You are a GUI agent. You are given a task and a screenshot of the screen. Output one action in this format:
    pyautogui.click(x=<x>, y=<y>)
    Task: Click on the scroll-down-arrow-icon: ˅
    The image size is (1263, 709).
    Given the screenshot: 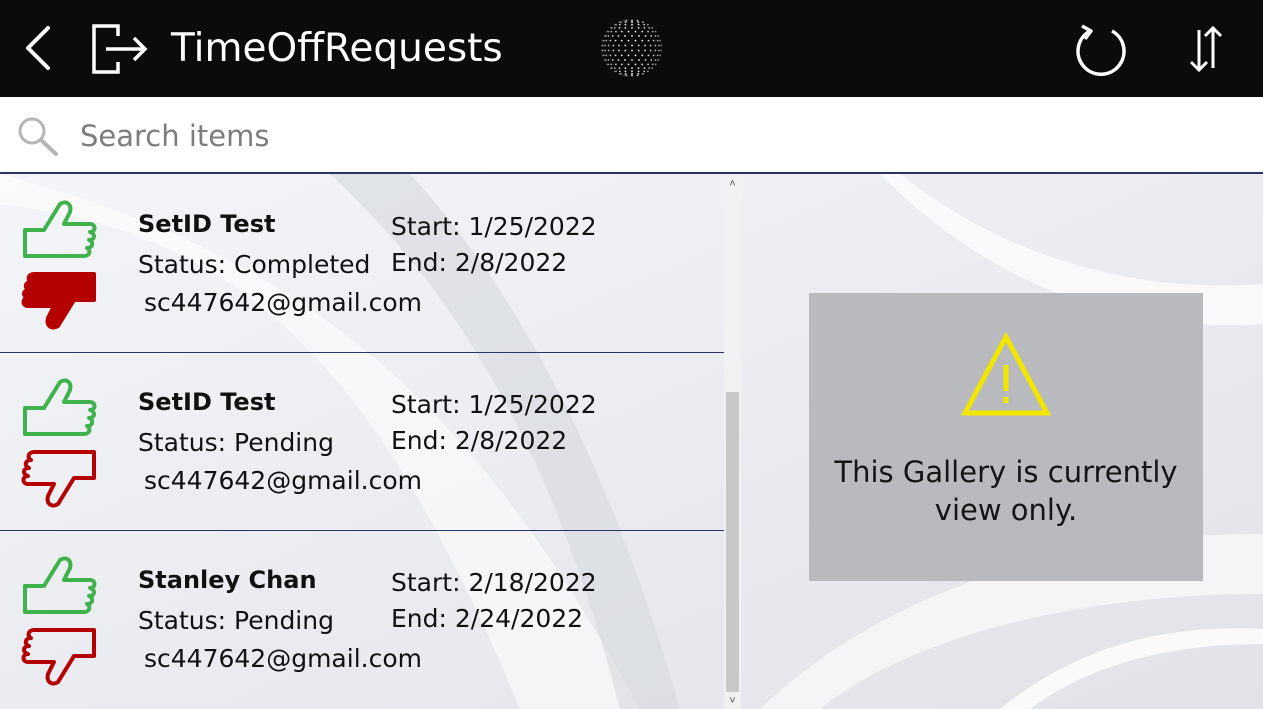 What is the action you would take?
    pyautogui.click(x=732, y=701)
    